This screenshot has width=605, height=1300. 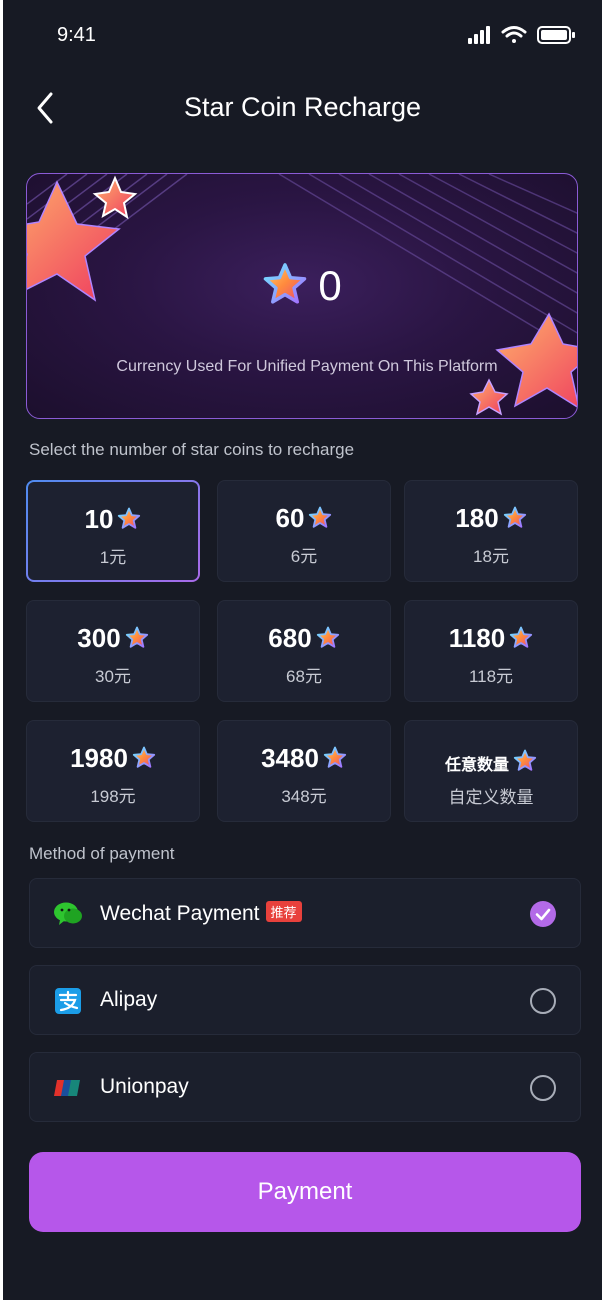 What do you see at coordinates (477, 638) in the screenshot?
I see `amount-value: 1180` at bounding box center [477, 638].